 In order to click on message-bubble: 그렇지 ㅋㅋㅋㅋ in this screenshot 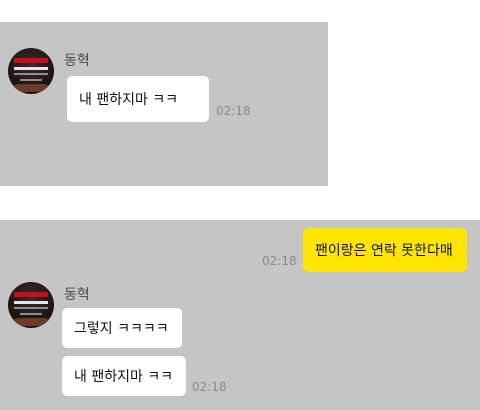, I will do `click(122, 328)`.